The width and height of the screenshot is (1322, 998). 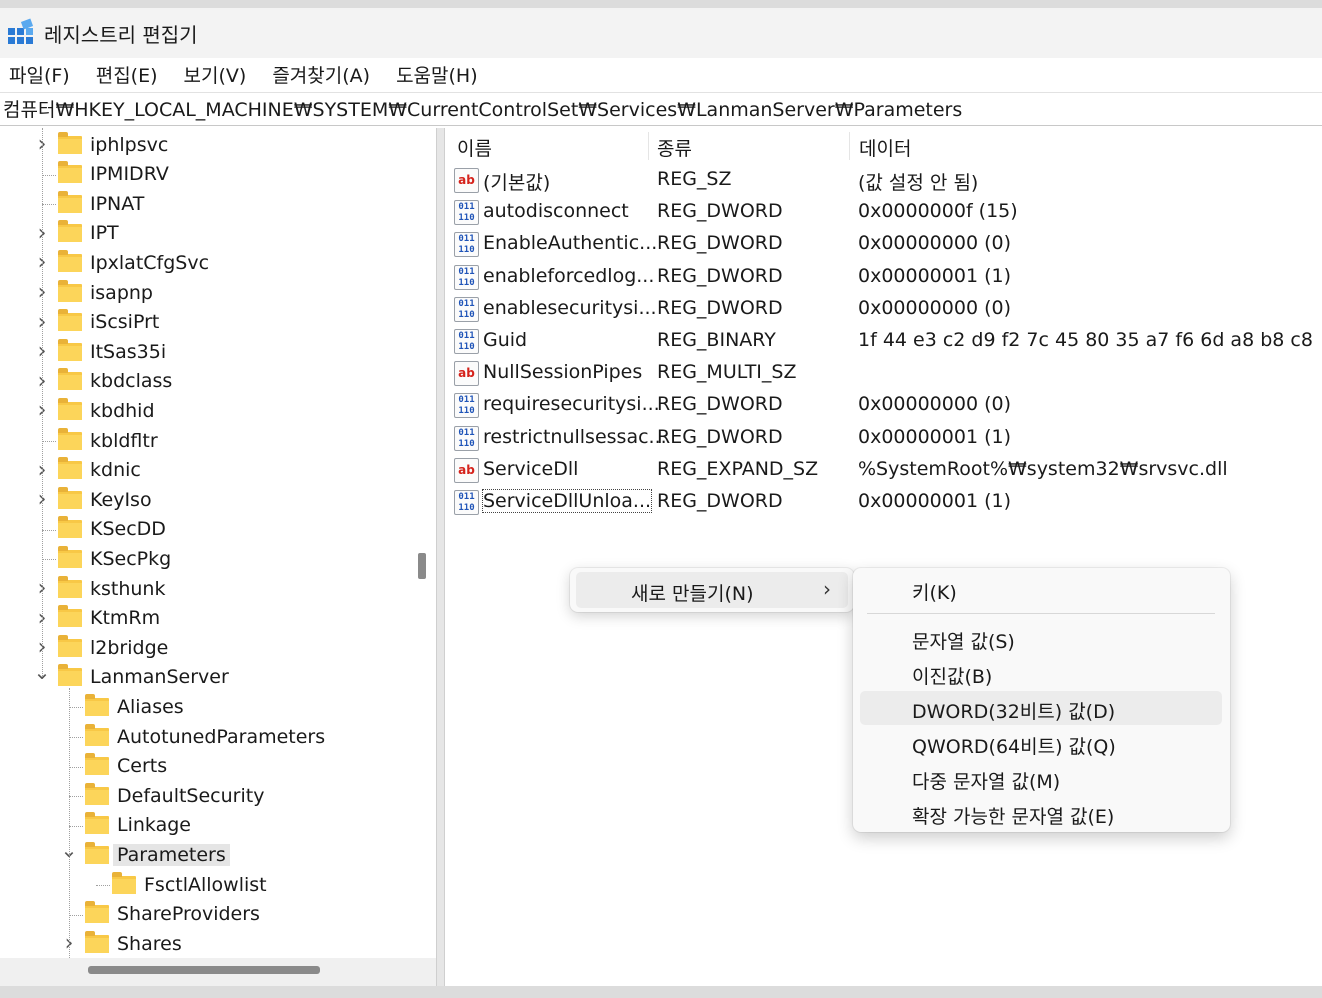 I want to click on tree-item: › KeyIso, so click(x=92, y=499).